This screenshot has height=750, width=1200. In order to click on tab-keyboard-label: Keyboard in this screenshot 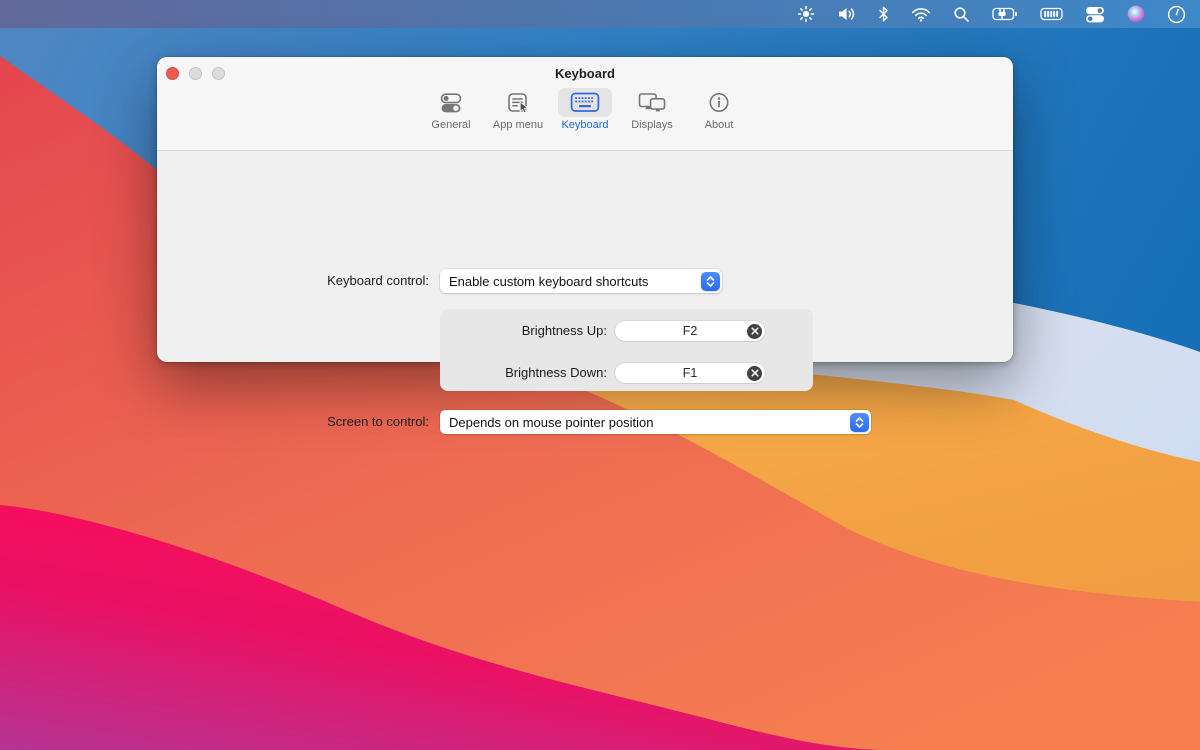, I will do `click(585, 125)`.